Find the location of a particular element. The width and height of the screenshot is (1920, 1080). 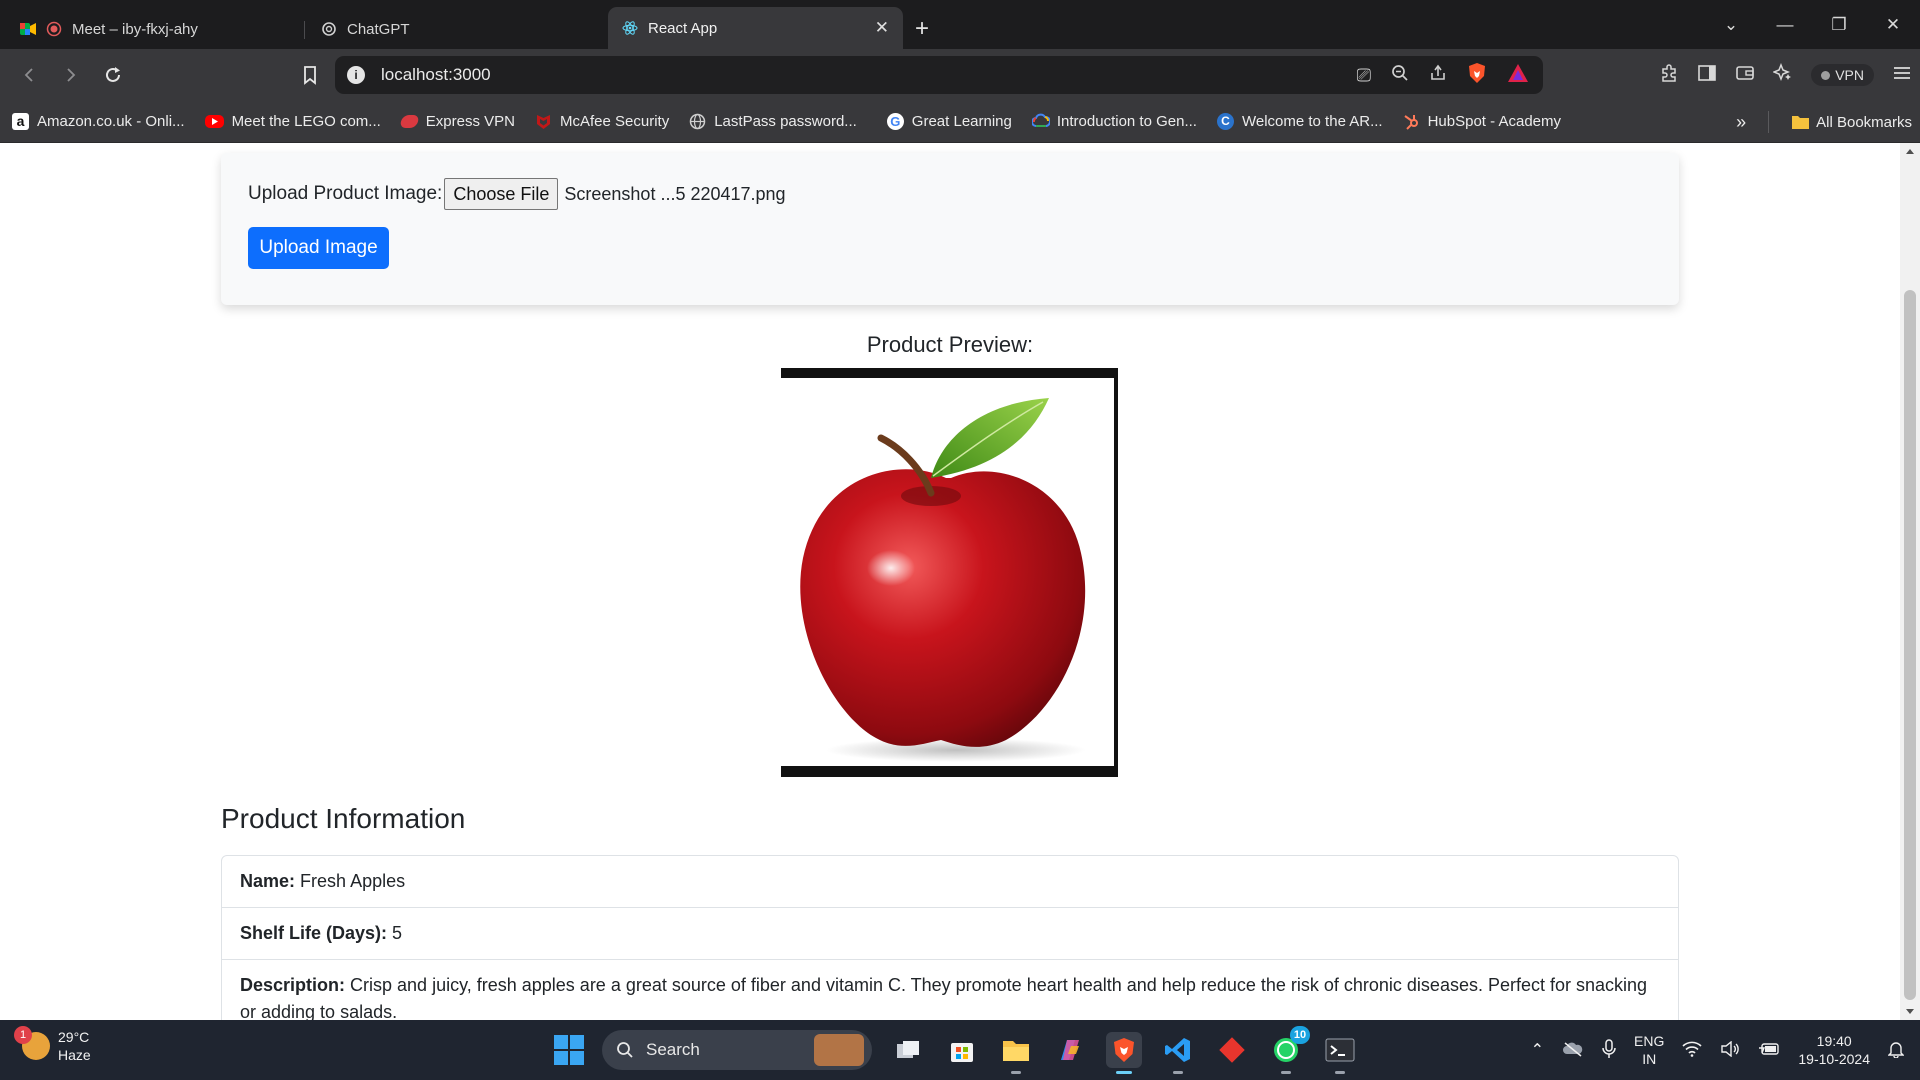

bookmark-mcafee: McAfee Security is located at coordinates (602, 121).